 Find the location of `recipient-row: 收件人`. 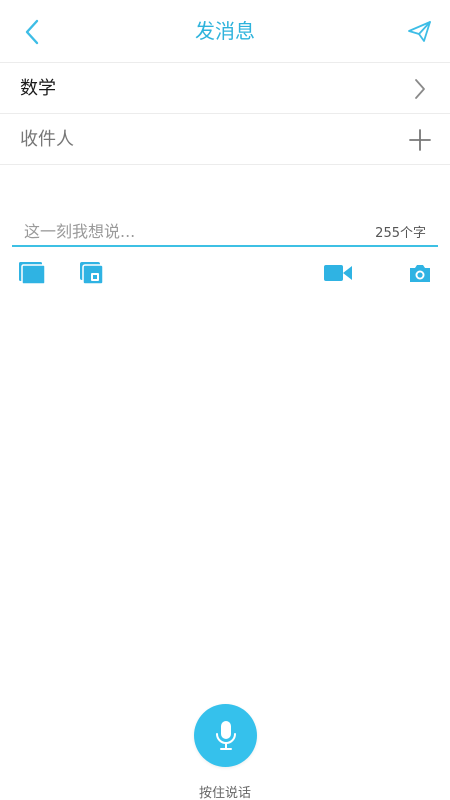

recipient-row: 收件人 is located at coordinates (225, 139).